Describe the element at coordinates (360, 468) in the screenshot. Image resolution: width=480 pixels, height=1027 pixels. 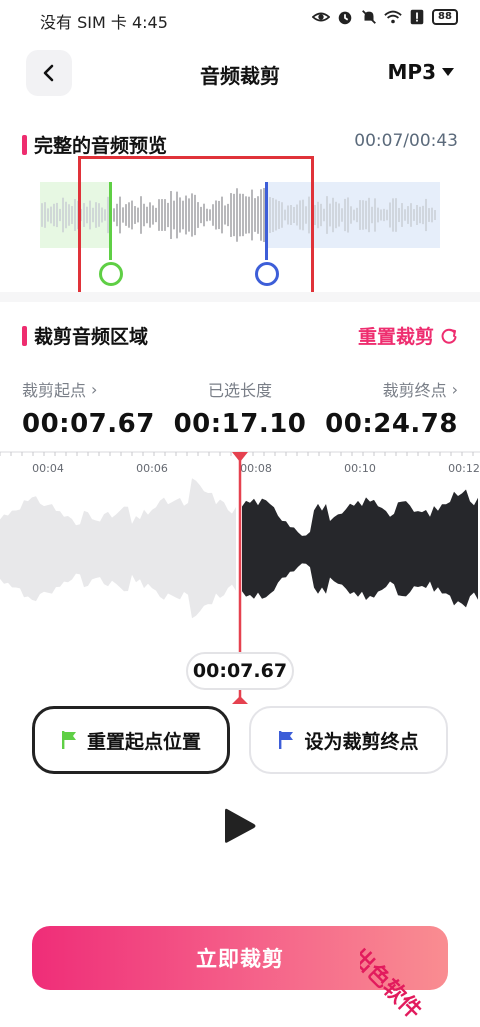
I see `timeline-tick-label: 00:10` at that location.